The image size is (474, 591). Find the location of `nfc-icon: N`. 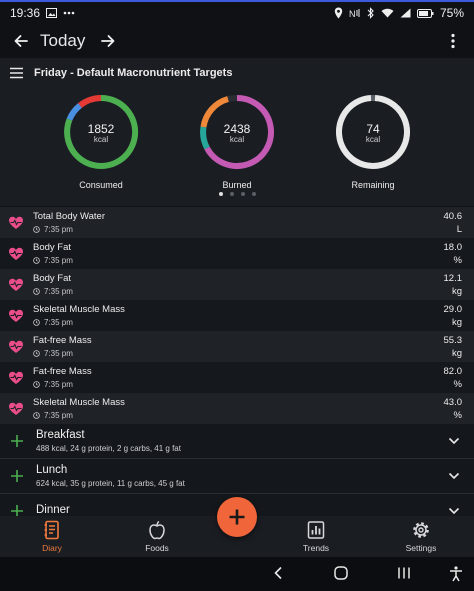

nfc-icon: N is located at coordinates (354, 13).